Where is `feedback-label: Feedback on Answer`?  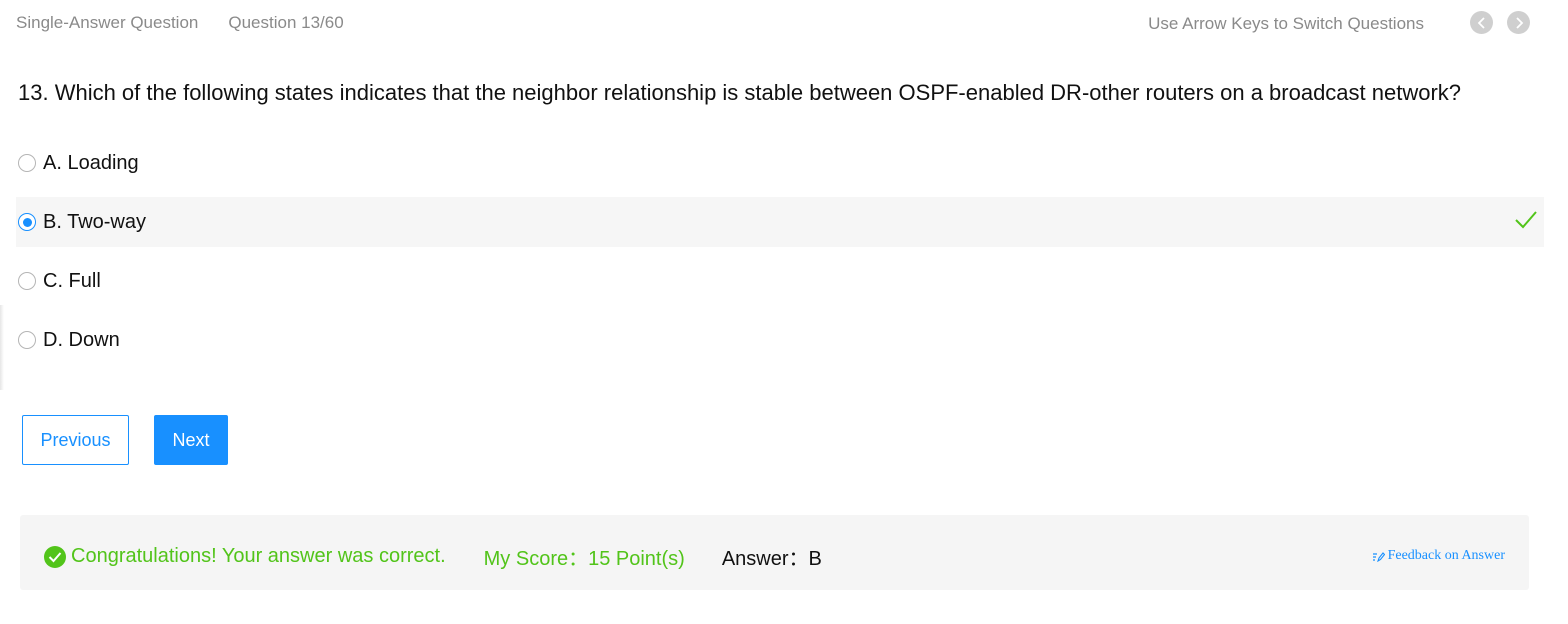
feedback-label: Feedback on Answer is located at coordinates (1446, 555).